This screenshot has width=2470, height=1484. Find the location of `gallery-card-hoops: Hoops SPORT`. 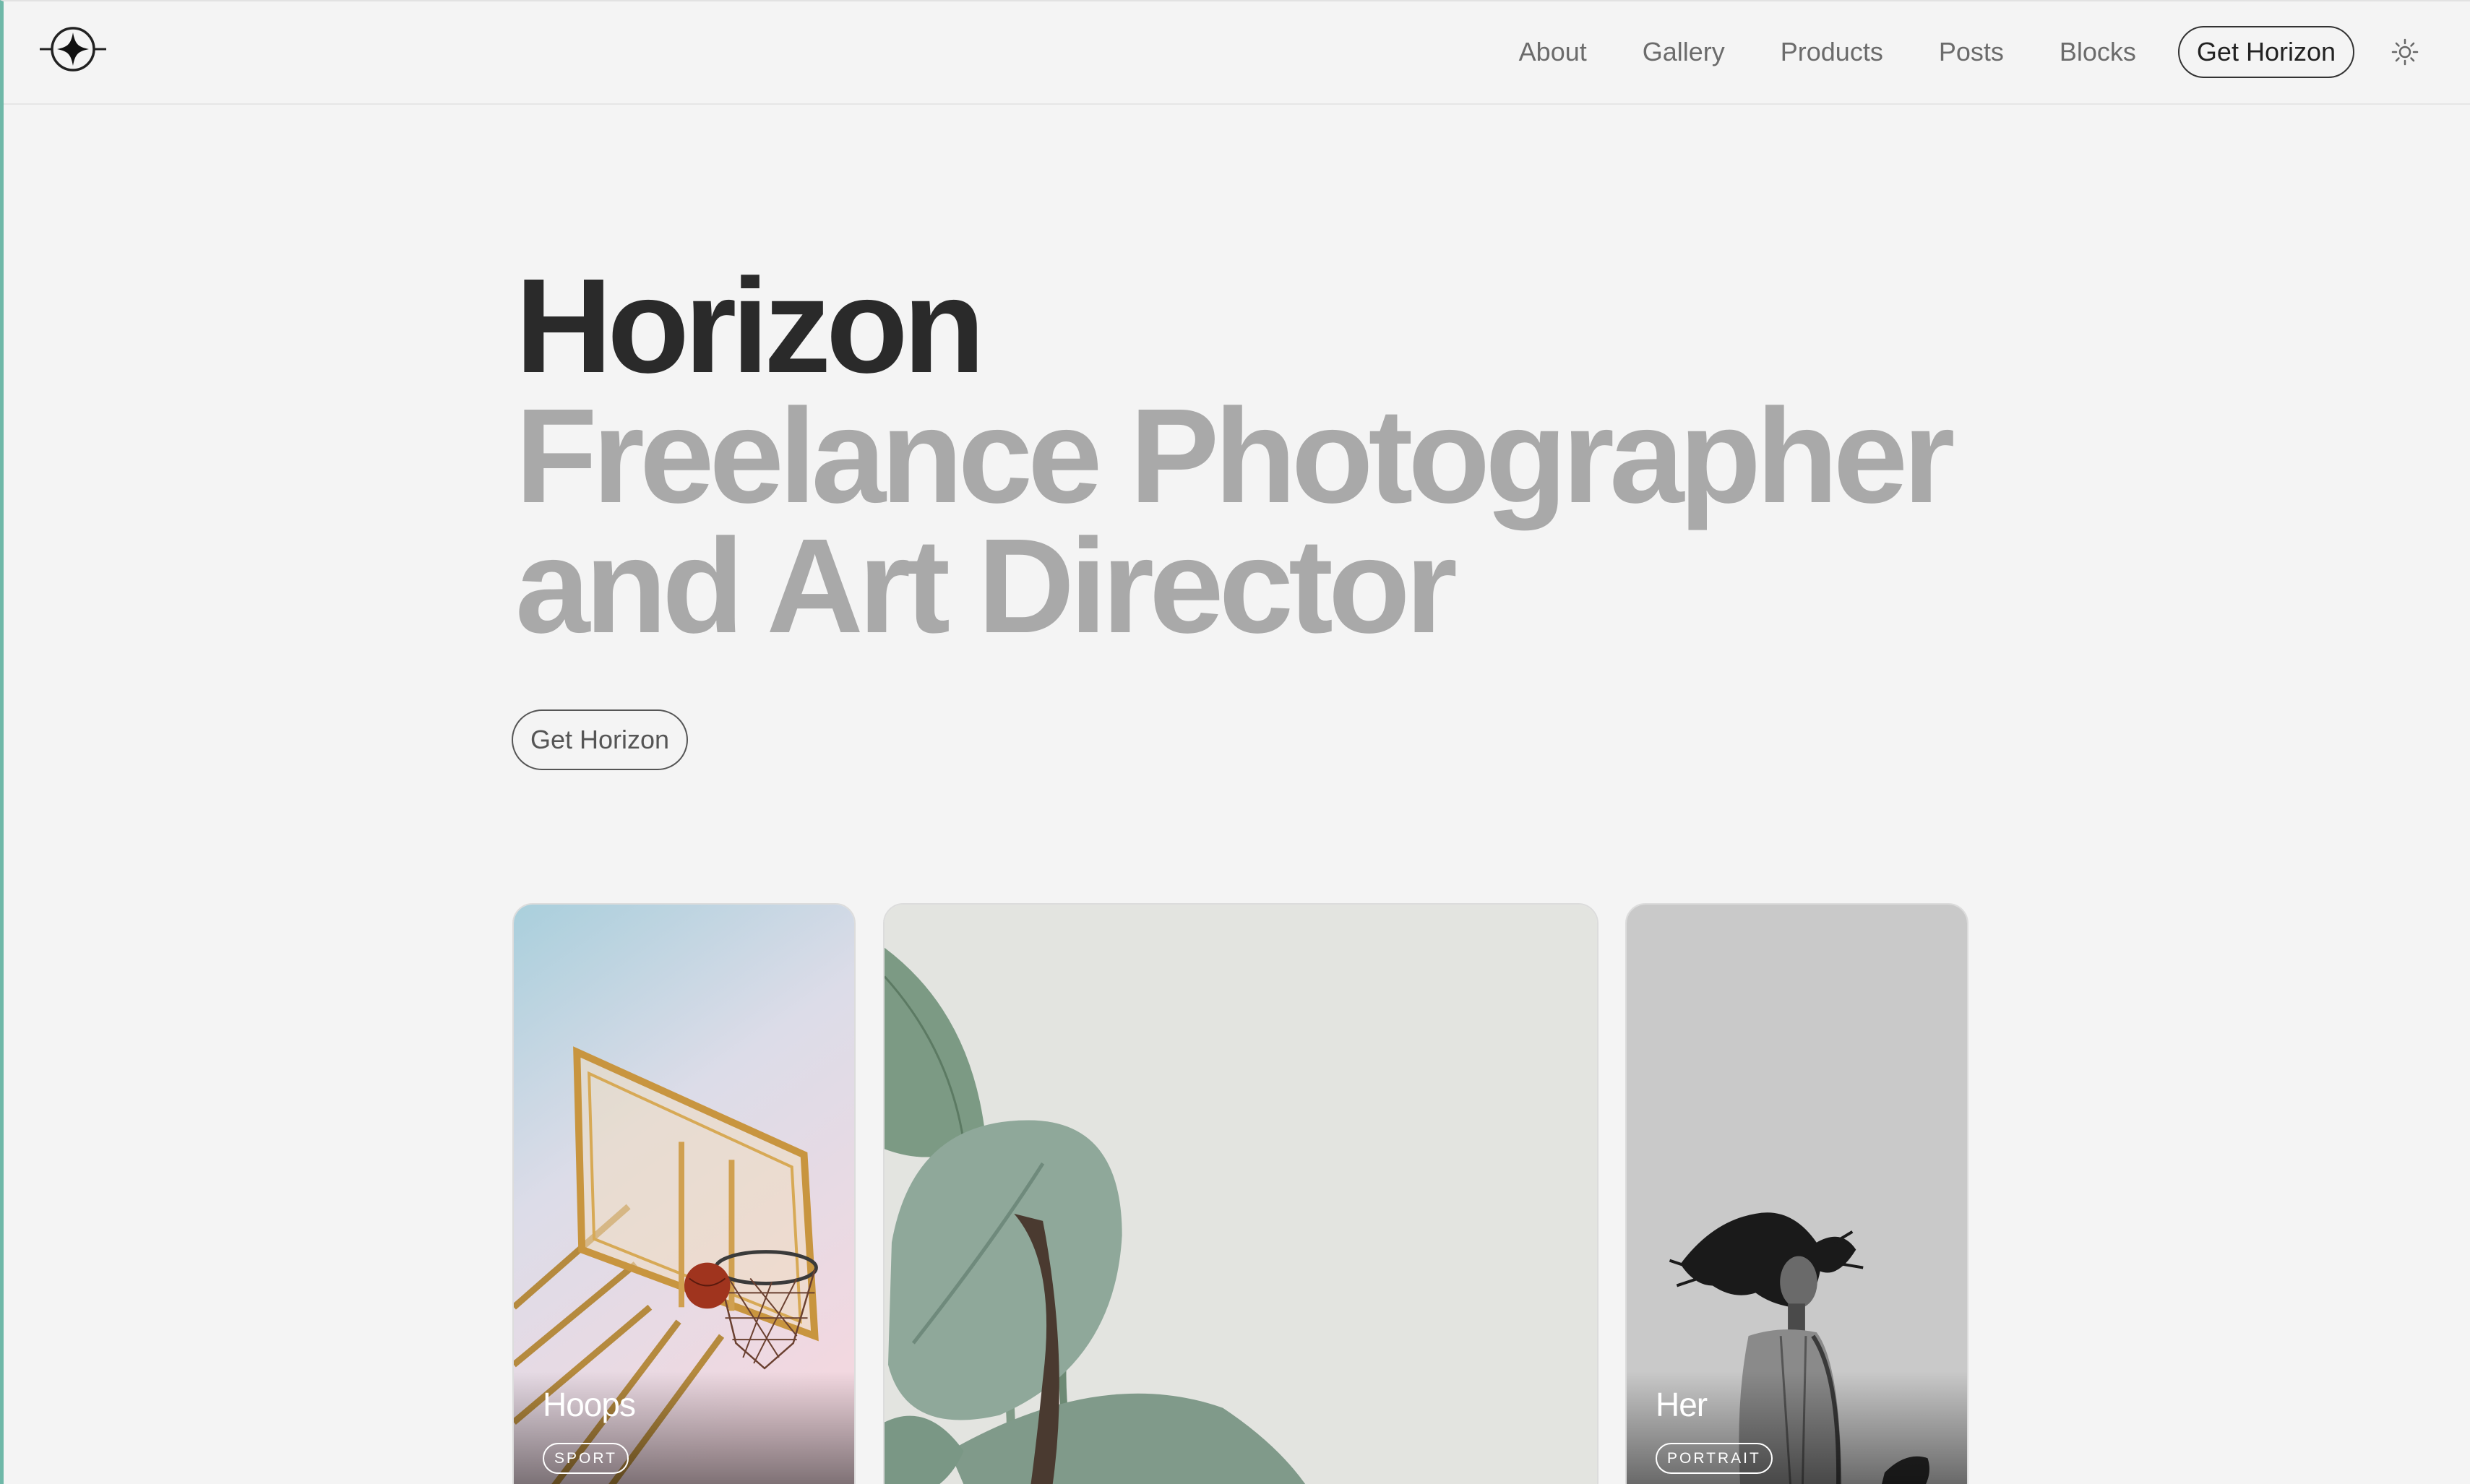

gallery-card-hoops: Hoops SPORT is located at coordinates (684, 1193).